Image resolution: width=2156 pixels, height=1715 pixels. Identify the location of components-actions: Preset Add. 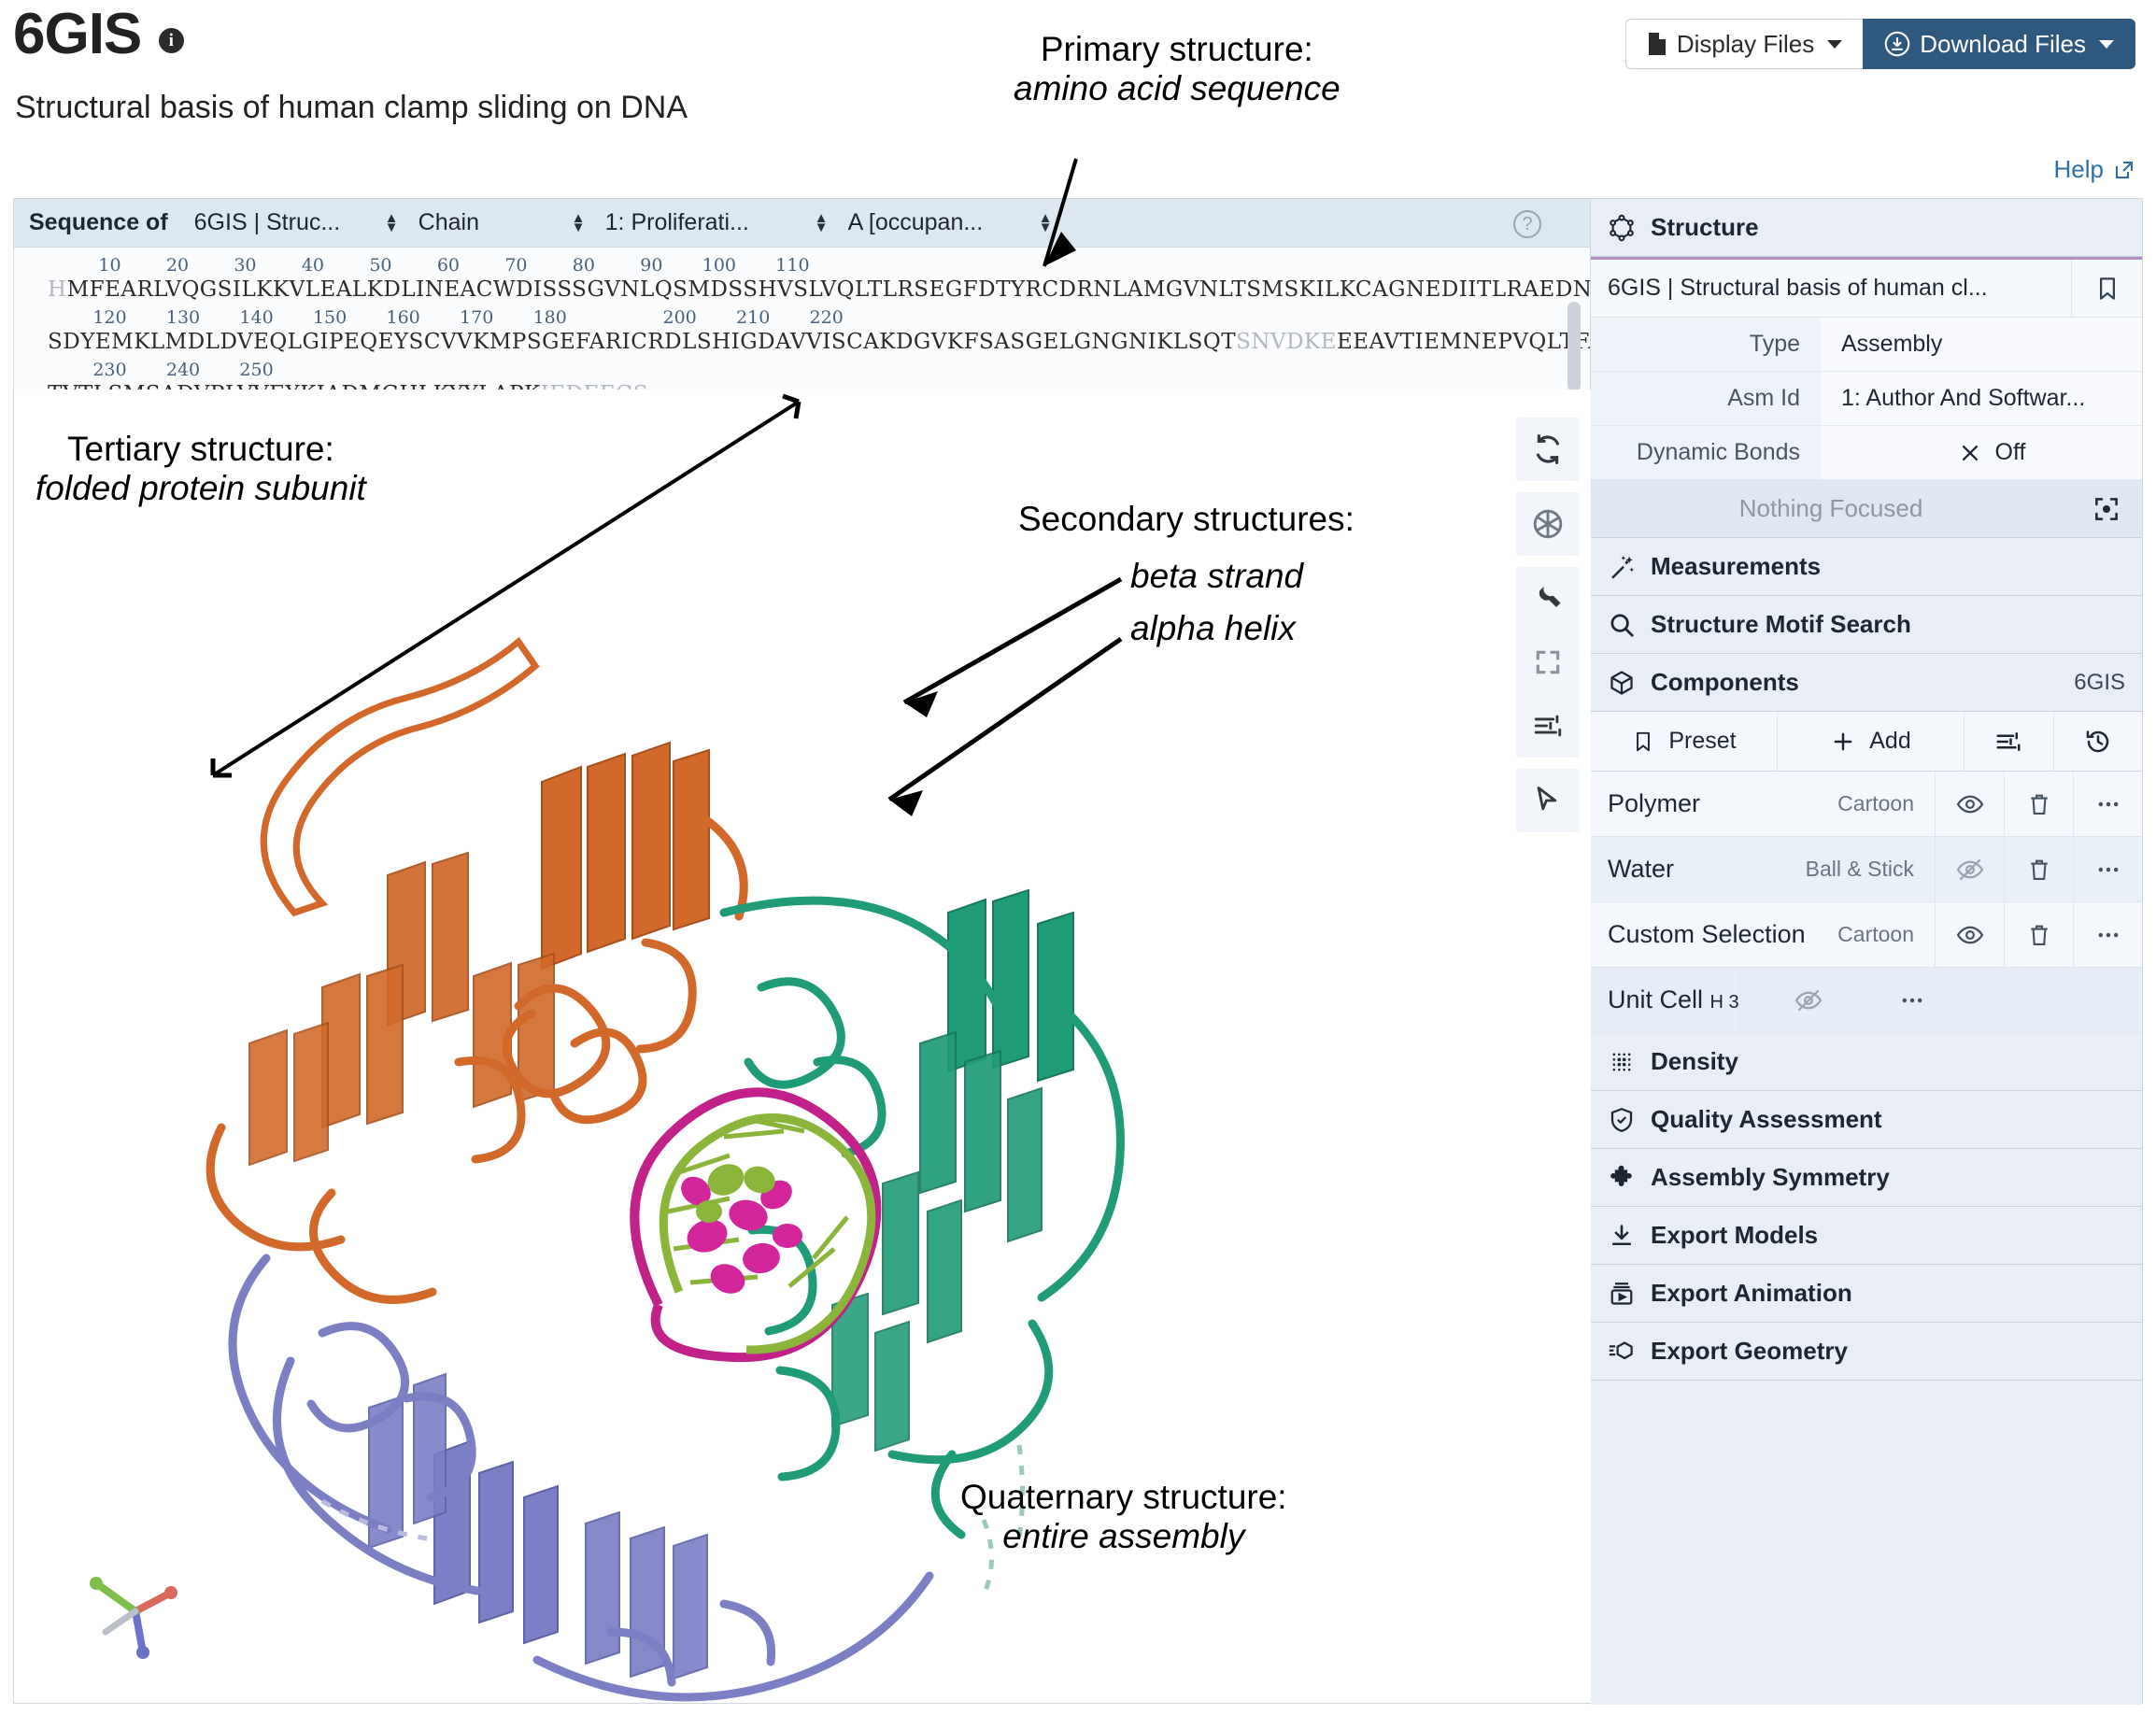
(1866, 742).